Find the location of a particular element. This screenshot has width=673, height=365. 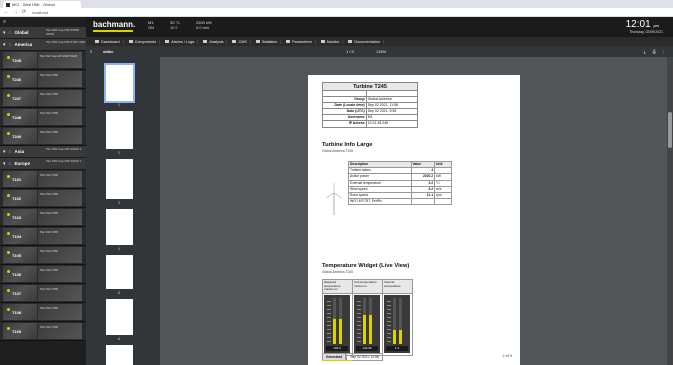

section-heading: Temperature Widget (Live View) is located at coordinates (366, 266).